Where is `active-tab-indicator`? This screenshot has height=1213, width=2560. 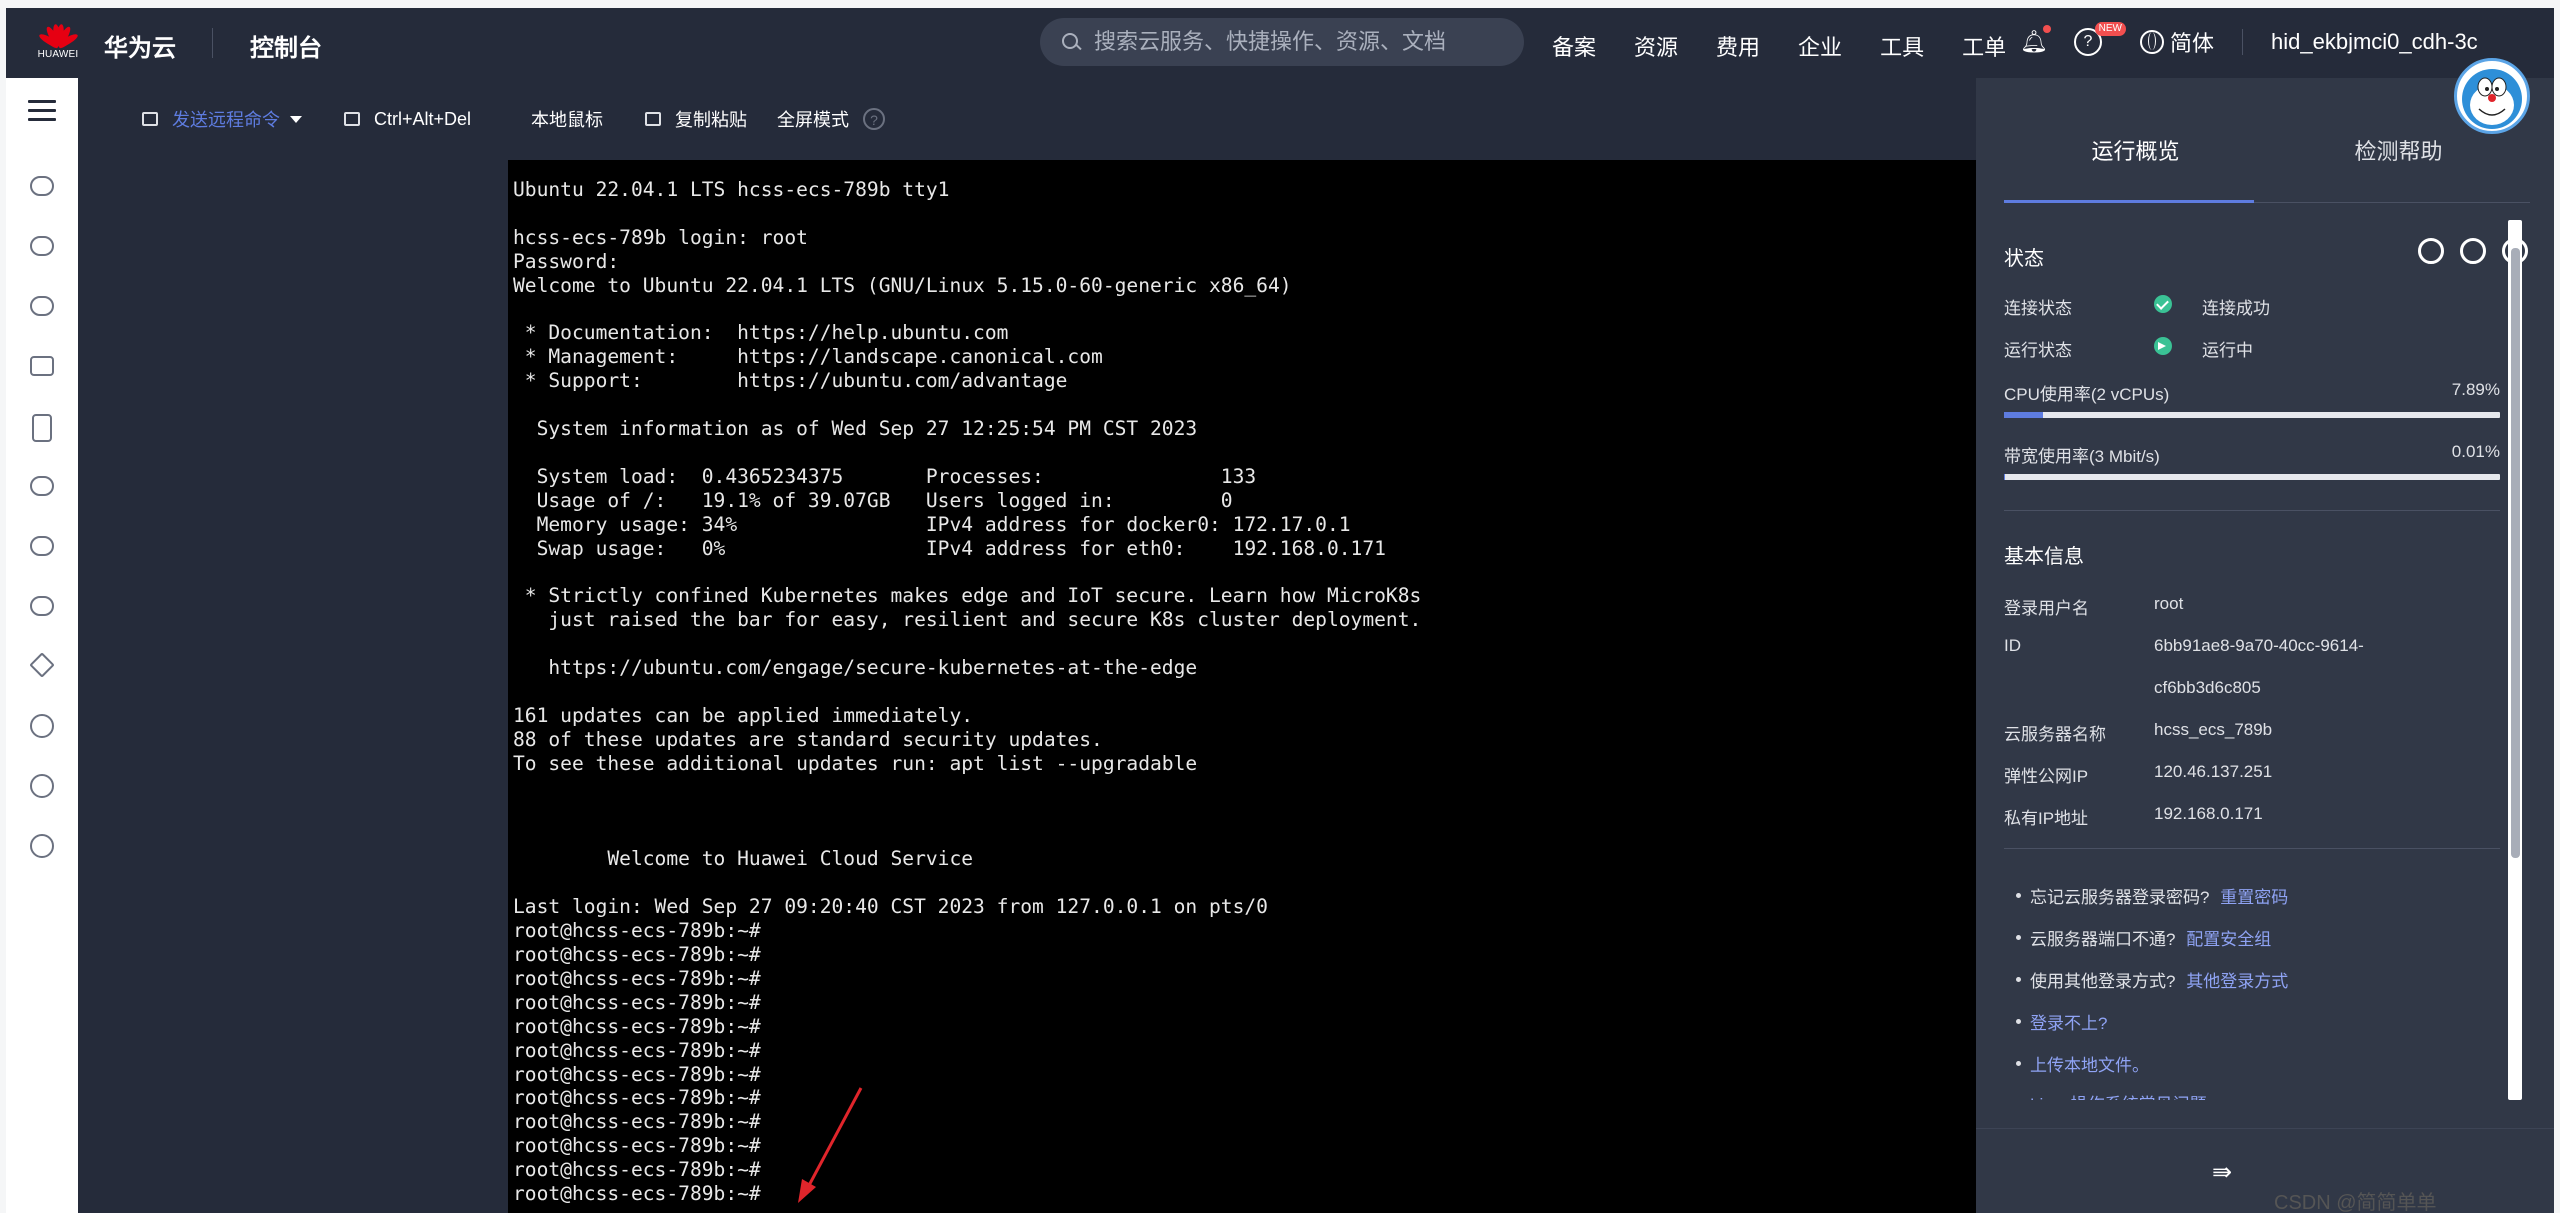
active-tab-indicator is located at coordinates (2129, 201).